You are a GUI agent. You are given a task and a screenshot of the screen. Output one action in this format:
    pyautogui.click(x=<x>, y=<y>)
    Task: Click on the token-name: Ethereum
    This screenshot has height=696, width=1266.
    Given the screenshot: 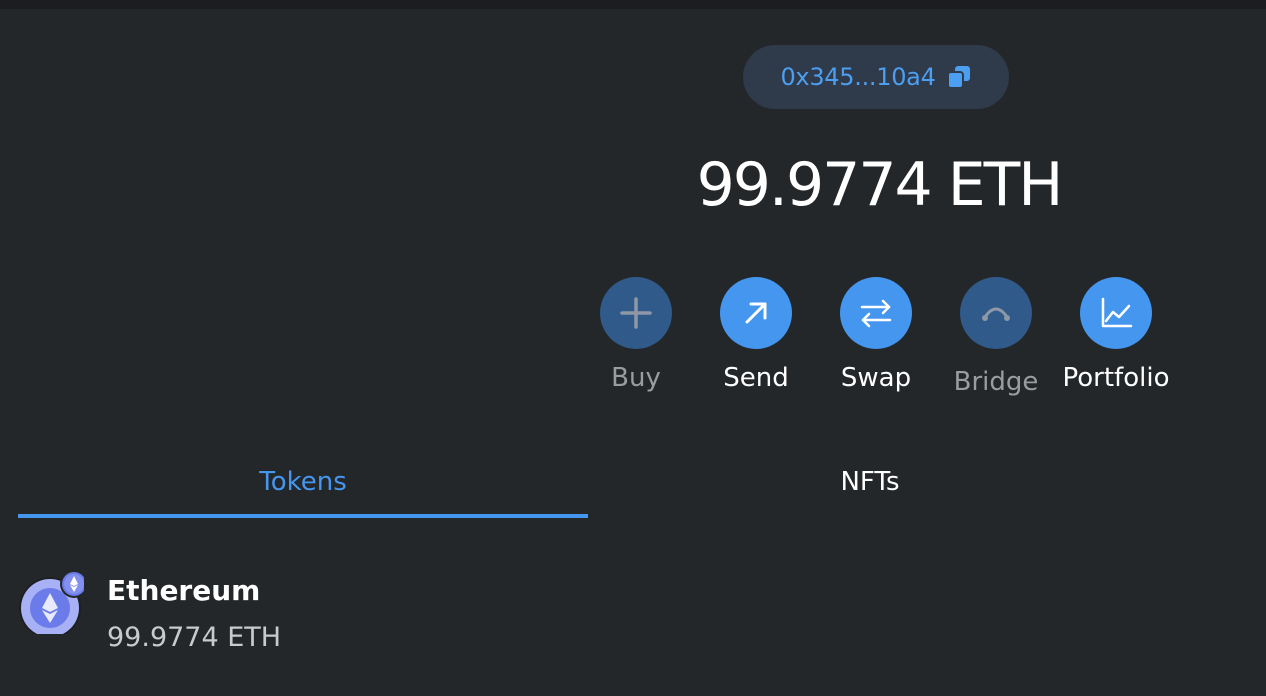 What is the action you would take?
    pyautogui.click(x=184, y=590)
    